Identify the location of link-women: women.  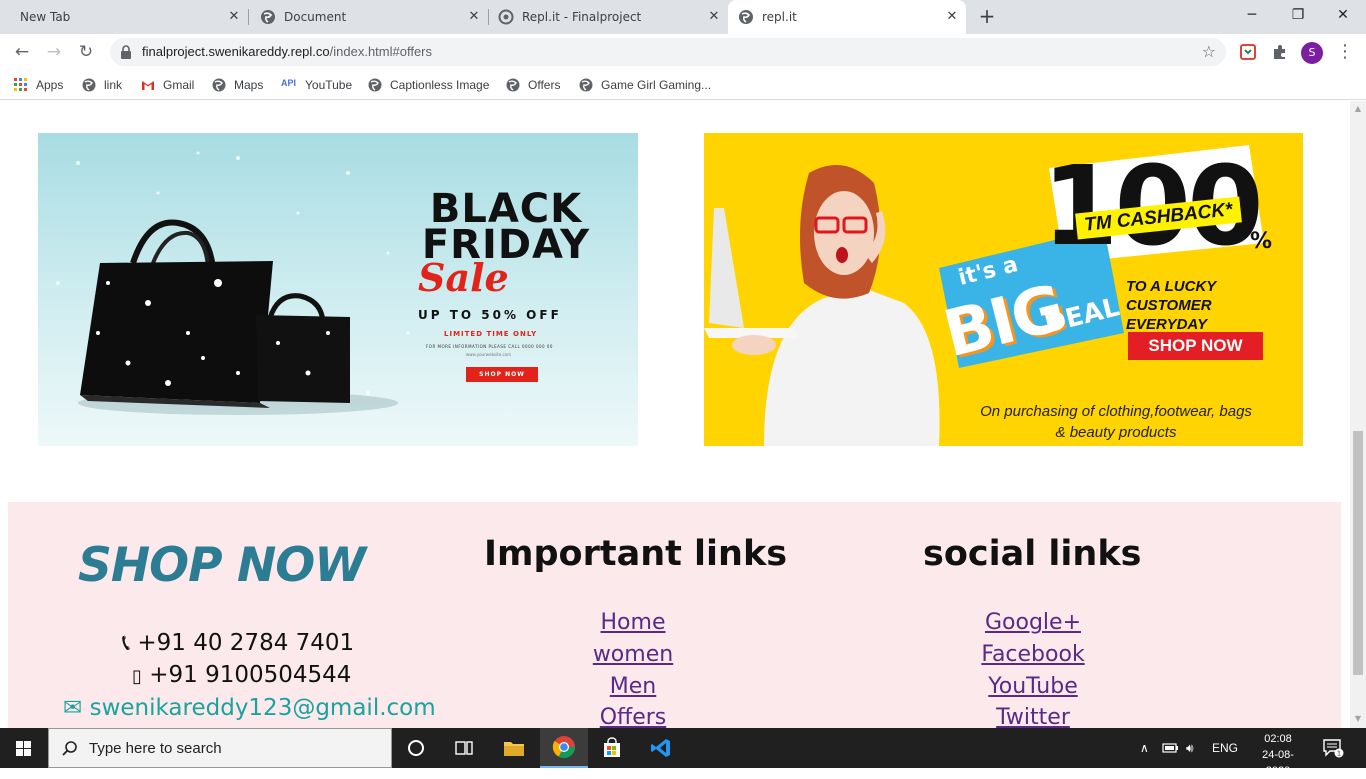
(633, 654).